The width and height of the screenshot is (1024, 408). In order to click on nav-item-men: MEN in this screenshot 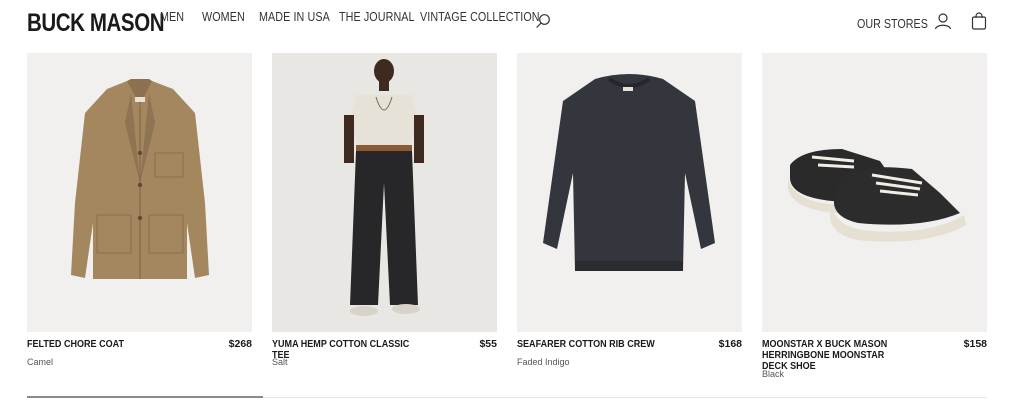, I will do `click(172, 17)`.